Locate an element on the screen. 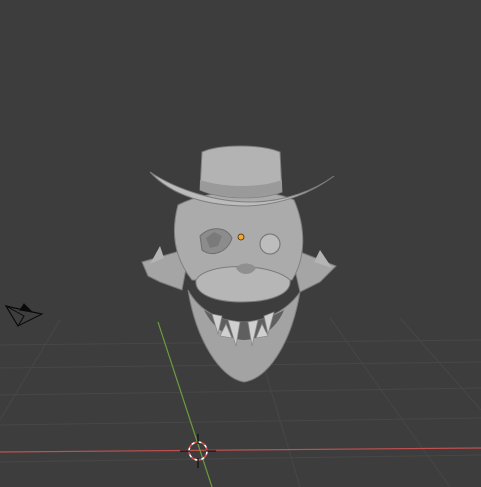 Image resolution: width=481 pixels, height=487 pixels. x-axis-line is located at coordinates (240, 450).